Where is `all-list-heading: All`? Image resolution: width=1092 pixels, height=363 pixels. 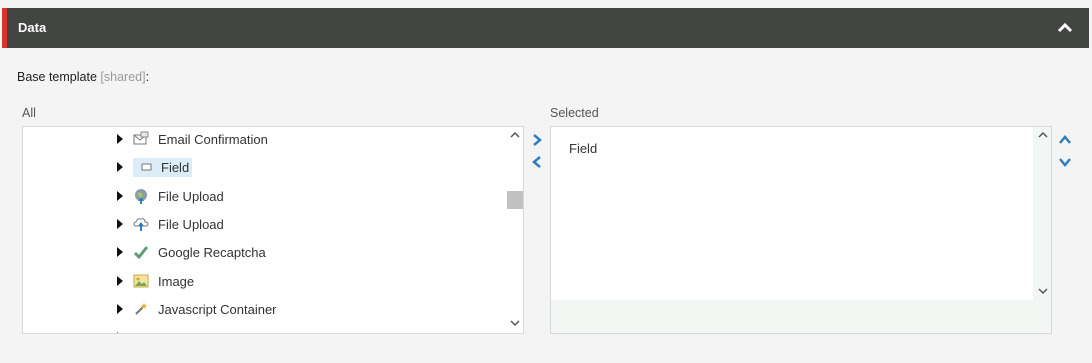 all-list-heading: All is located at coordinates (29, 113).